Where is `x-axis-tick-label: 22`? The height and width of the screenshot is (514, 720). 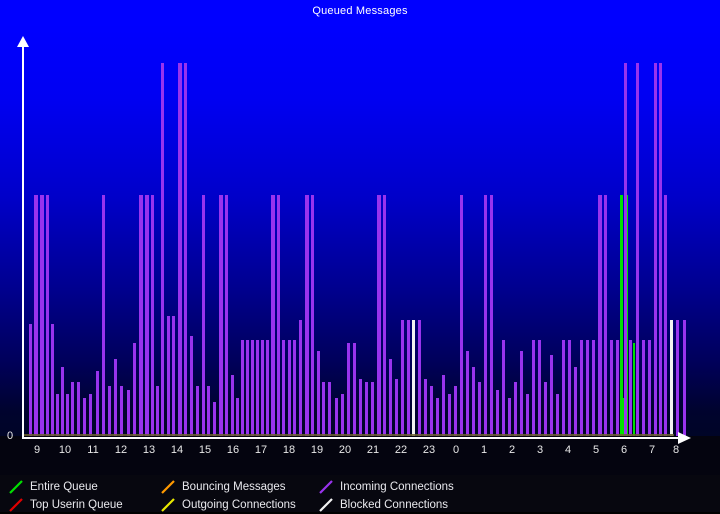
x-axis-tick-label: 22 is located at coordinates (401, 450).